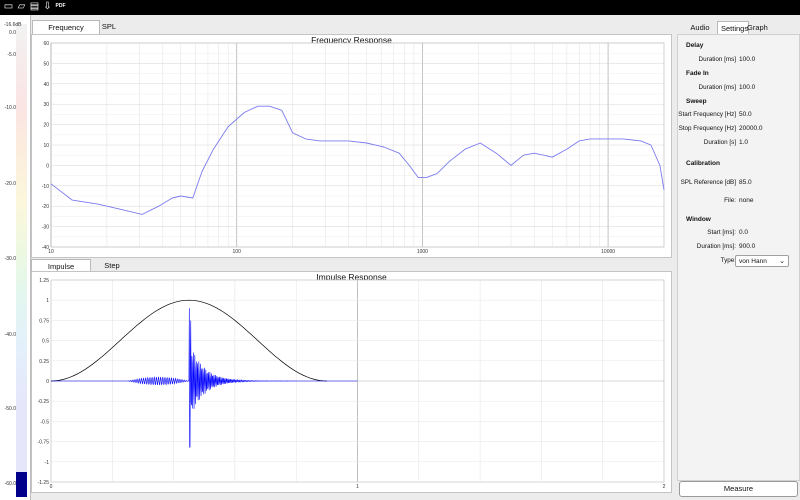 This screenshot has height=500, width=800. I want to click on meter-label: -5.0, so click(11, 55).